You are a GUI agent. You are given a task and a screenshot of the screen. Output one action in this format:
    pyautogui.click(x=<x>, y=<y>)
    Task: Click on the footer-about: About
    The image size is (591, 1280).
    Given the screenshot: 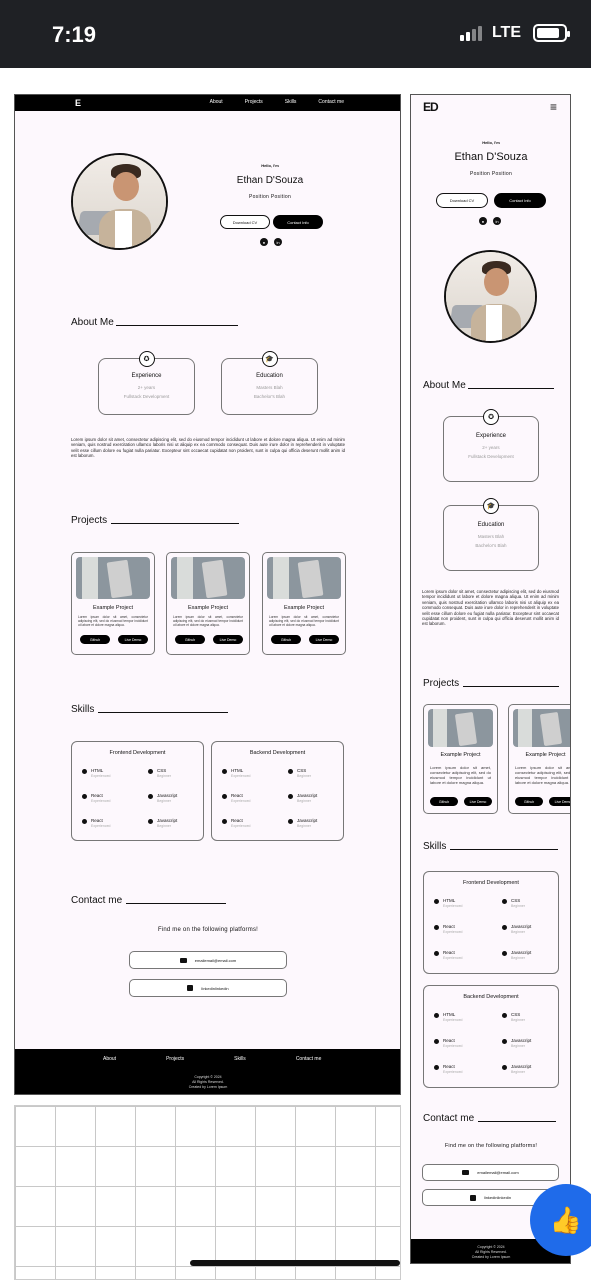 What is the action you would take?
    pyautogui.click(x=109, y=1059)
    